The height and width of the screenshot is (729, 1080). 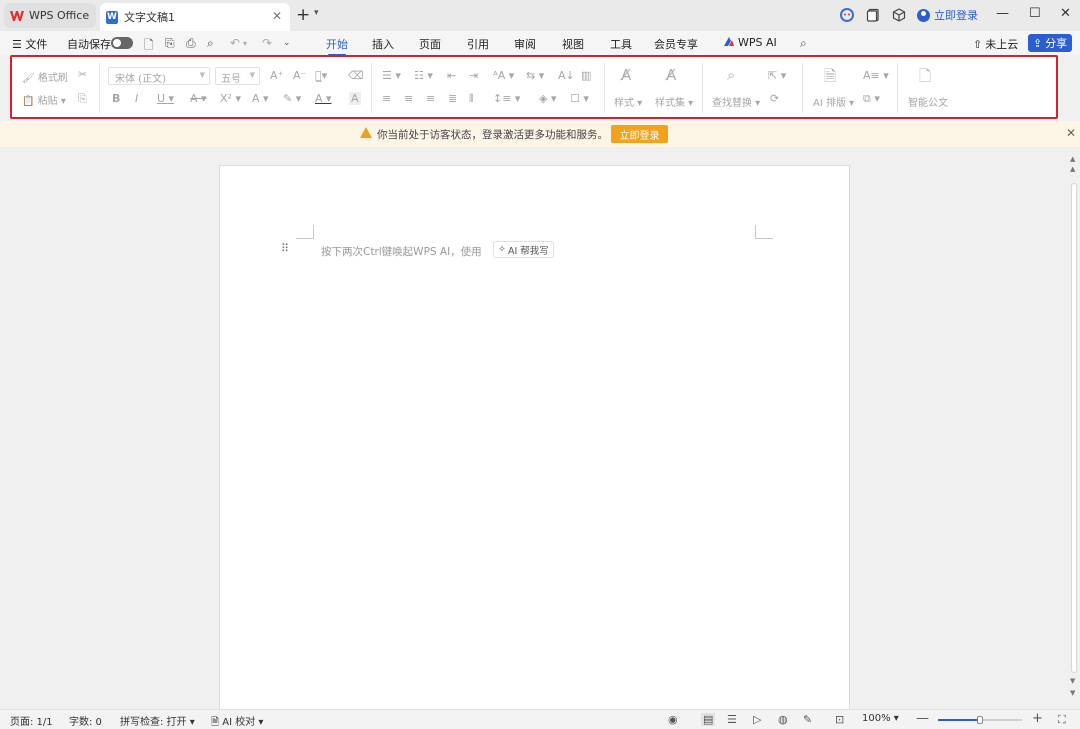 What do you see at coordinates (44, 99) in the screenshot?
I see `paste-button: 📋 粘贴 ▾` at bounding box center [44, 99].